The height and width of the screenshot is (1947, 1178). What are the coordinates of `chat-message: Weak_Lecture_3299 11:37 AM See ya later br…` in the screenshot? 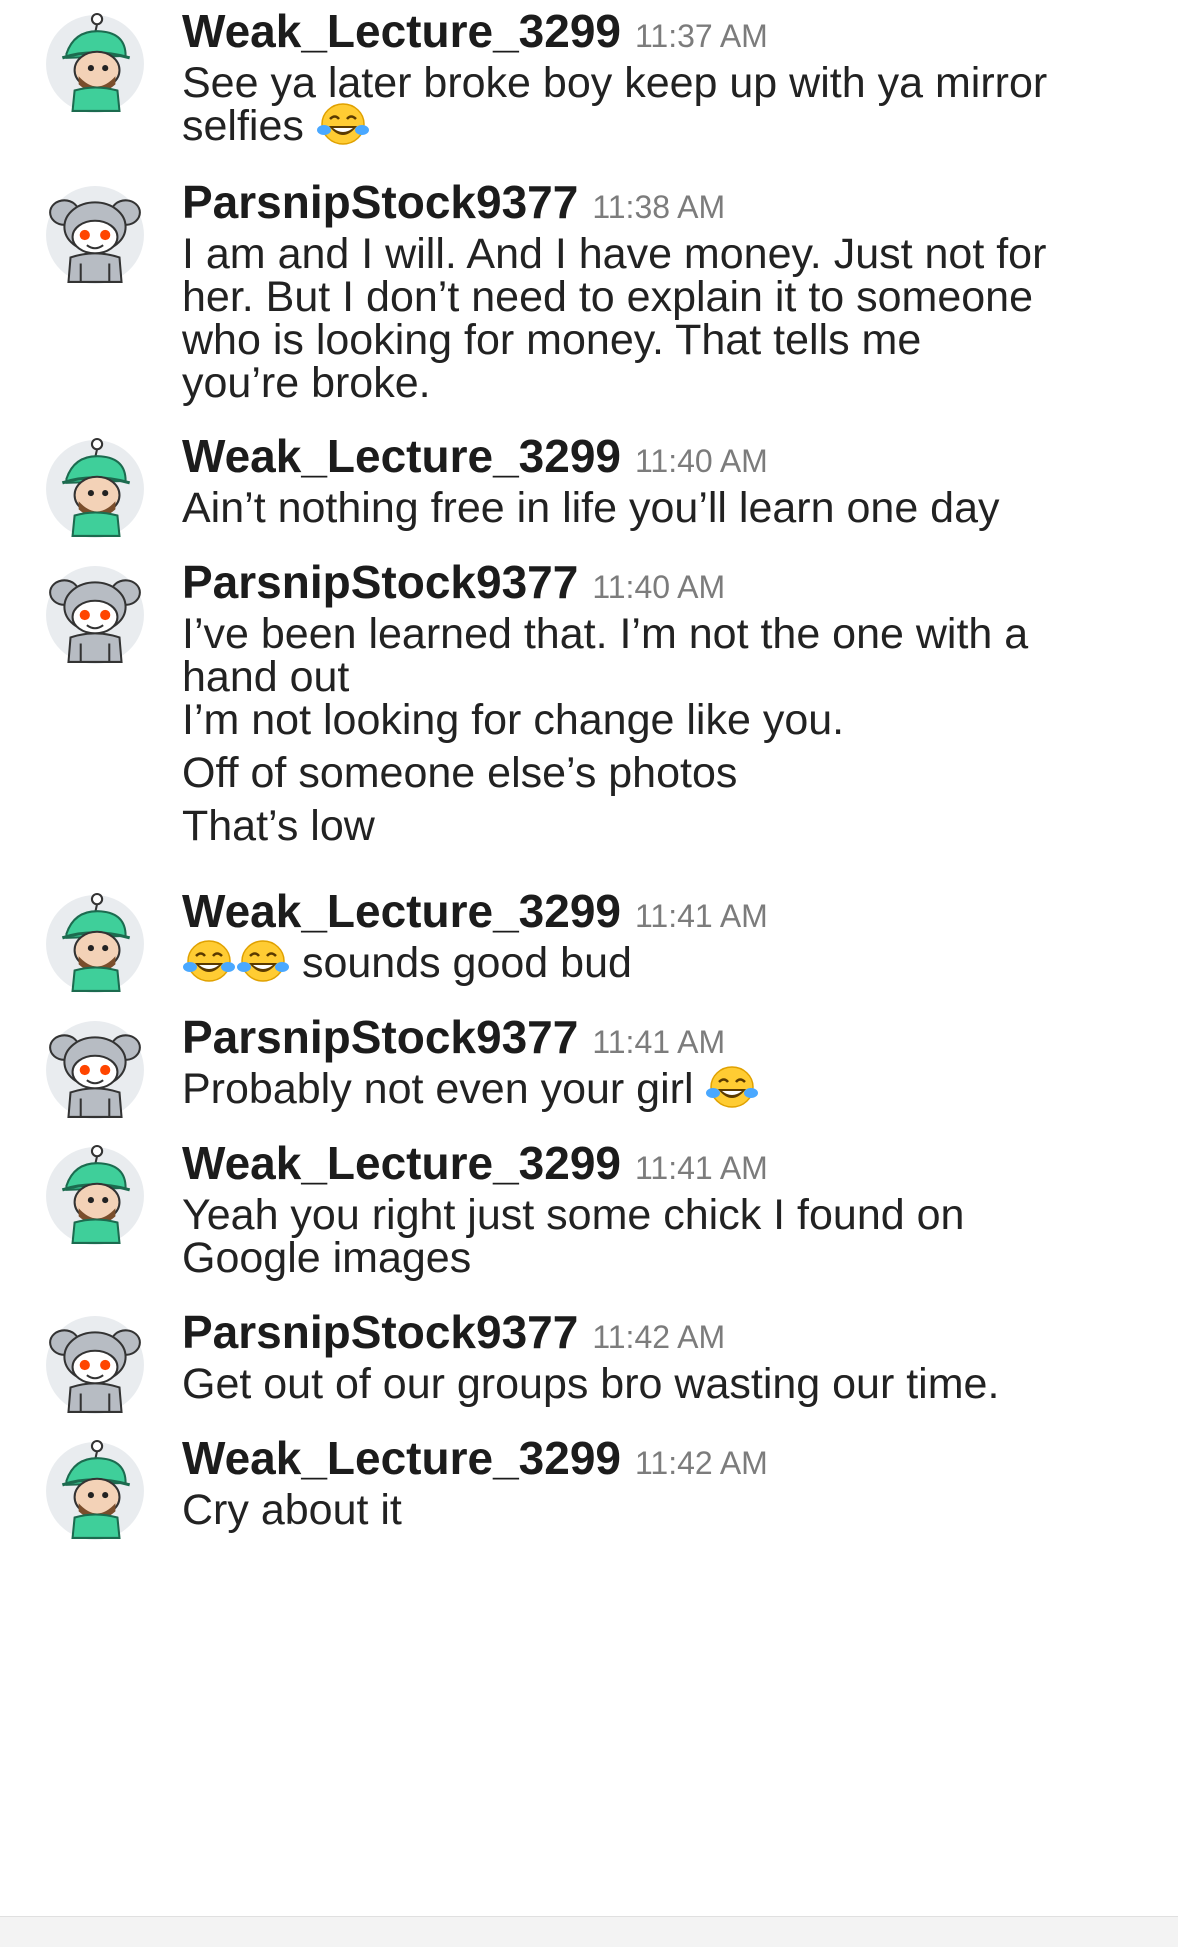 It's located at (589, 77).